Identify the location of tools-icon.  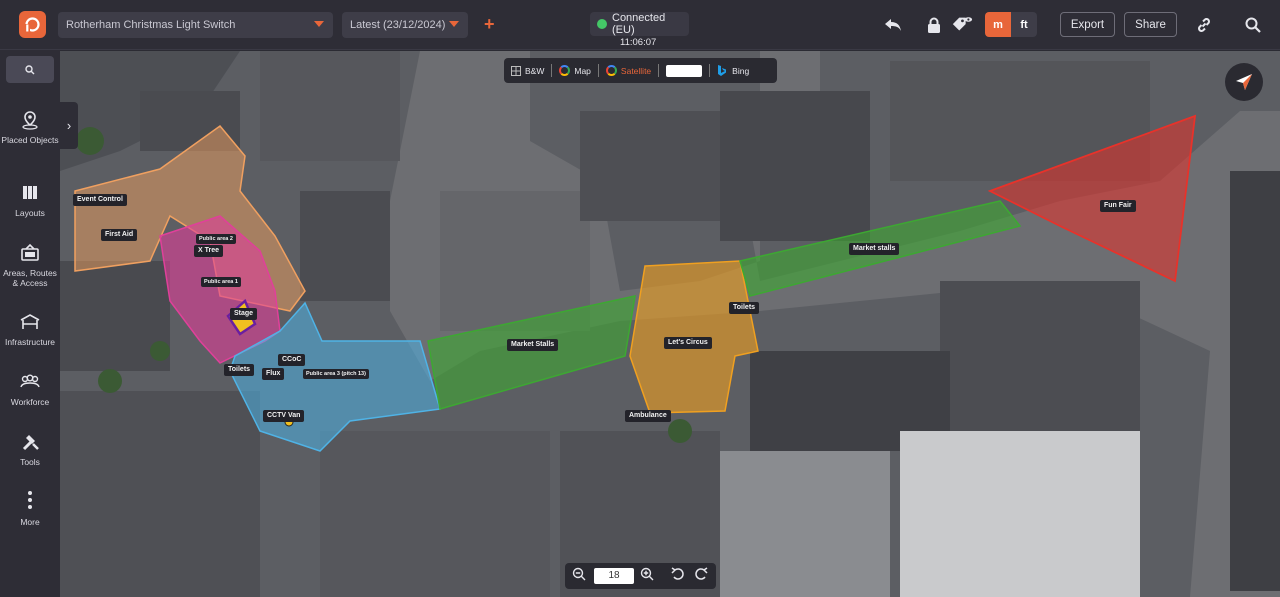
(30, 443).